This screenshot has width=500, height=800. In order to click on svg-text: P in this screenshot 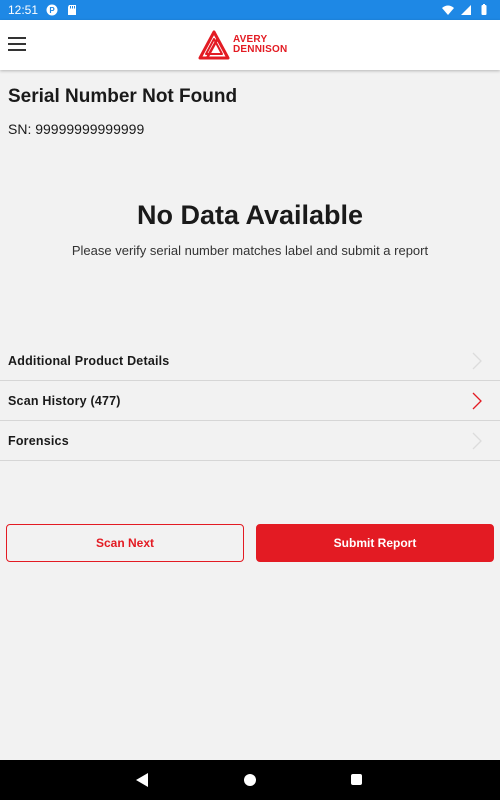, I will do `click(52, 10)`.